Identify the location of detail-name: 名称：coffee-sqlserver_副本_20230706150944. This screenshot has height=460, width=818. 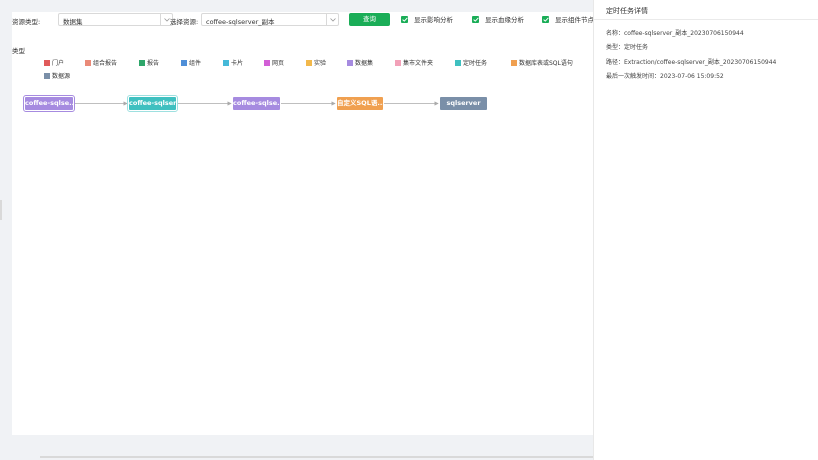
(675, 33).